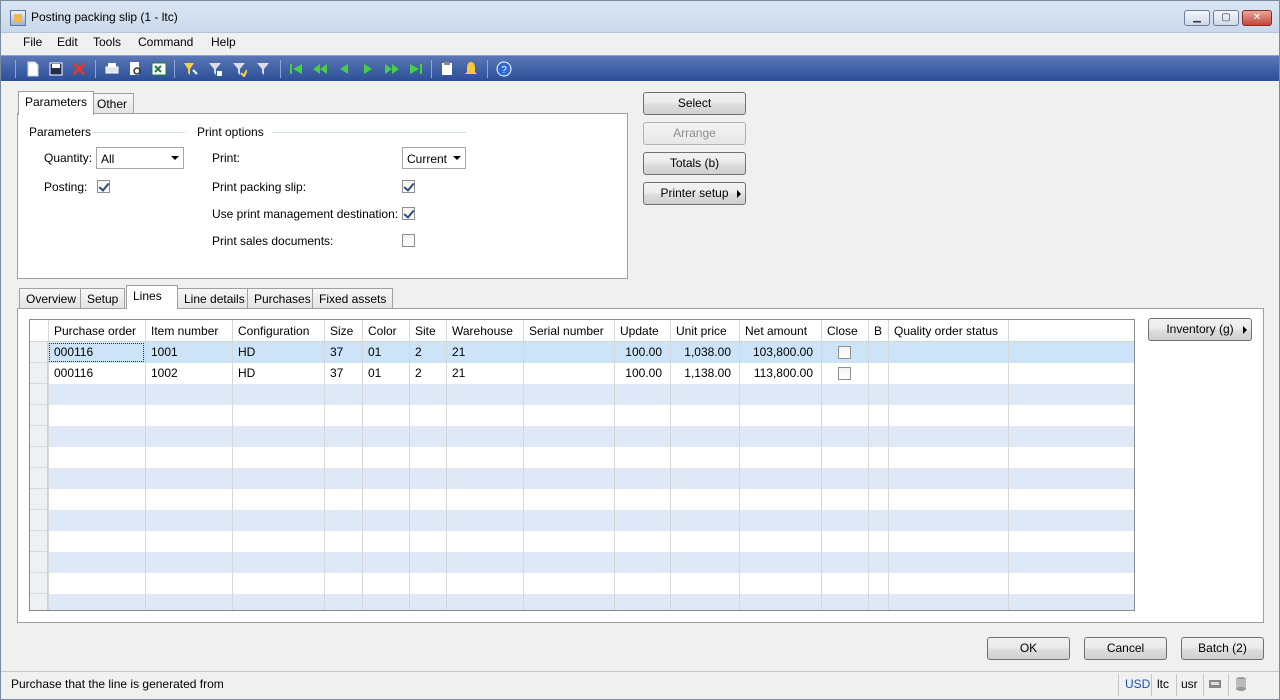 The image size is (1280, 700). What do you see at coordinates (694, 133) in the screenshot?
I see `arrange-button: Arrange` at bounding box center [694, 133].